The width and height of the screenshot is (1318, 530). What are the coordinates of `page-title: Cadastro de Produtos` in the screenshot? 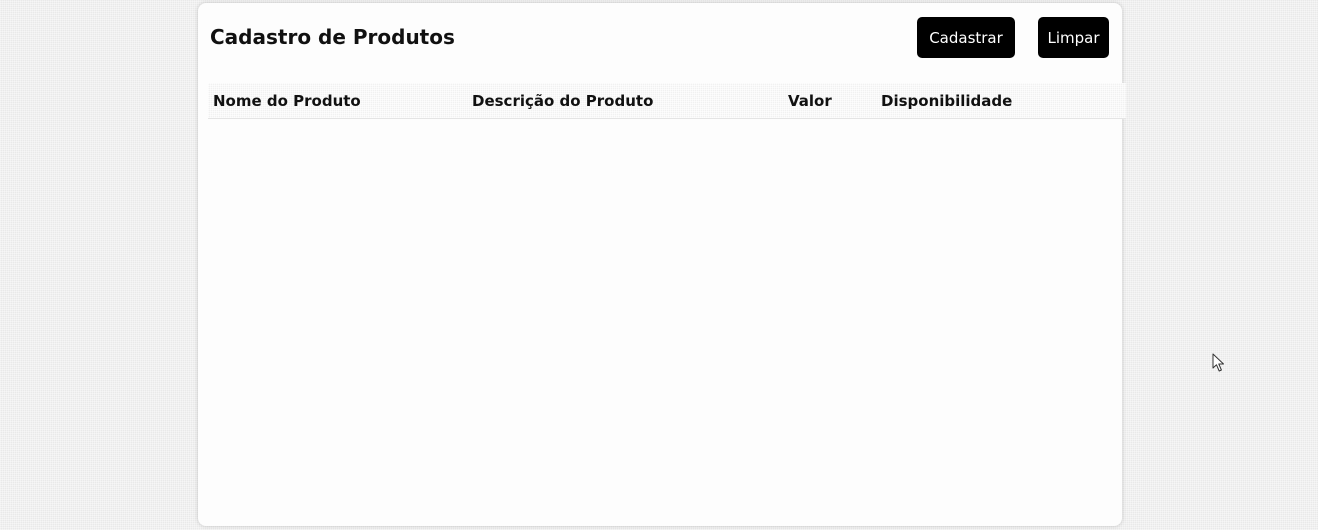 It's located at (332, 37).